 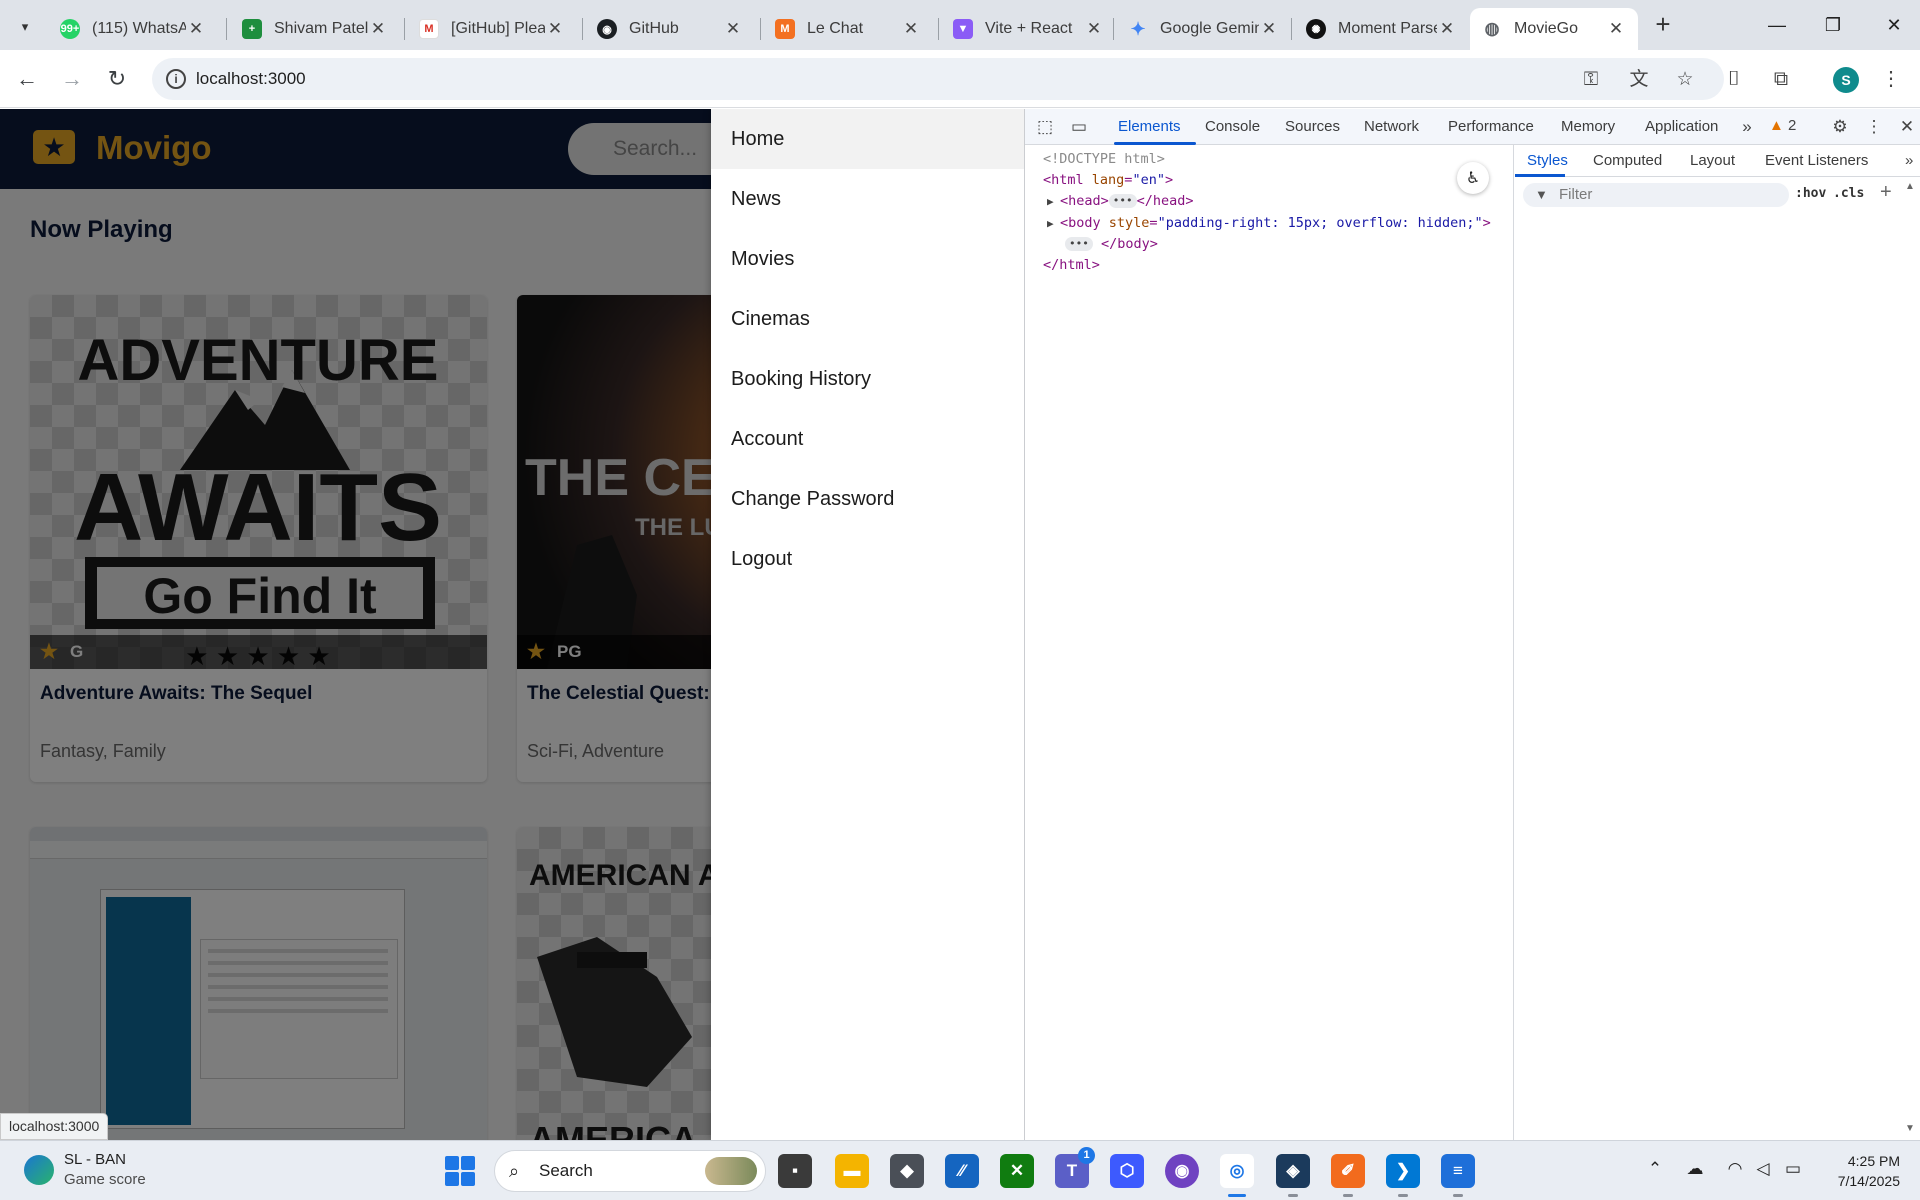 What do you see at coordinates (1734, 79) in the screenshot?
I see `camera-icon: ⌷` at bounding box center [1734, 79].